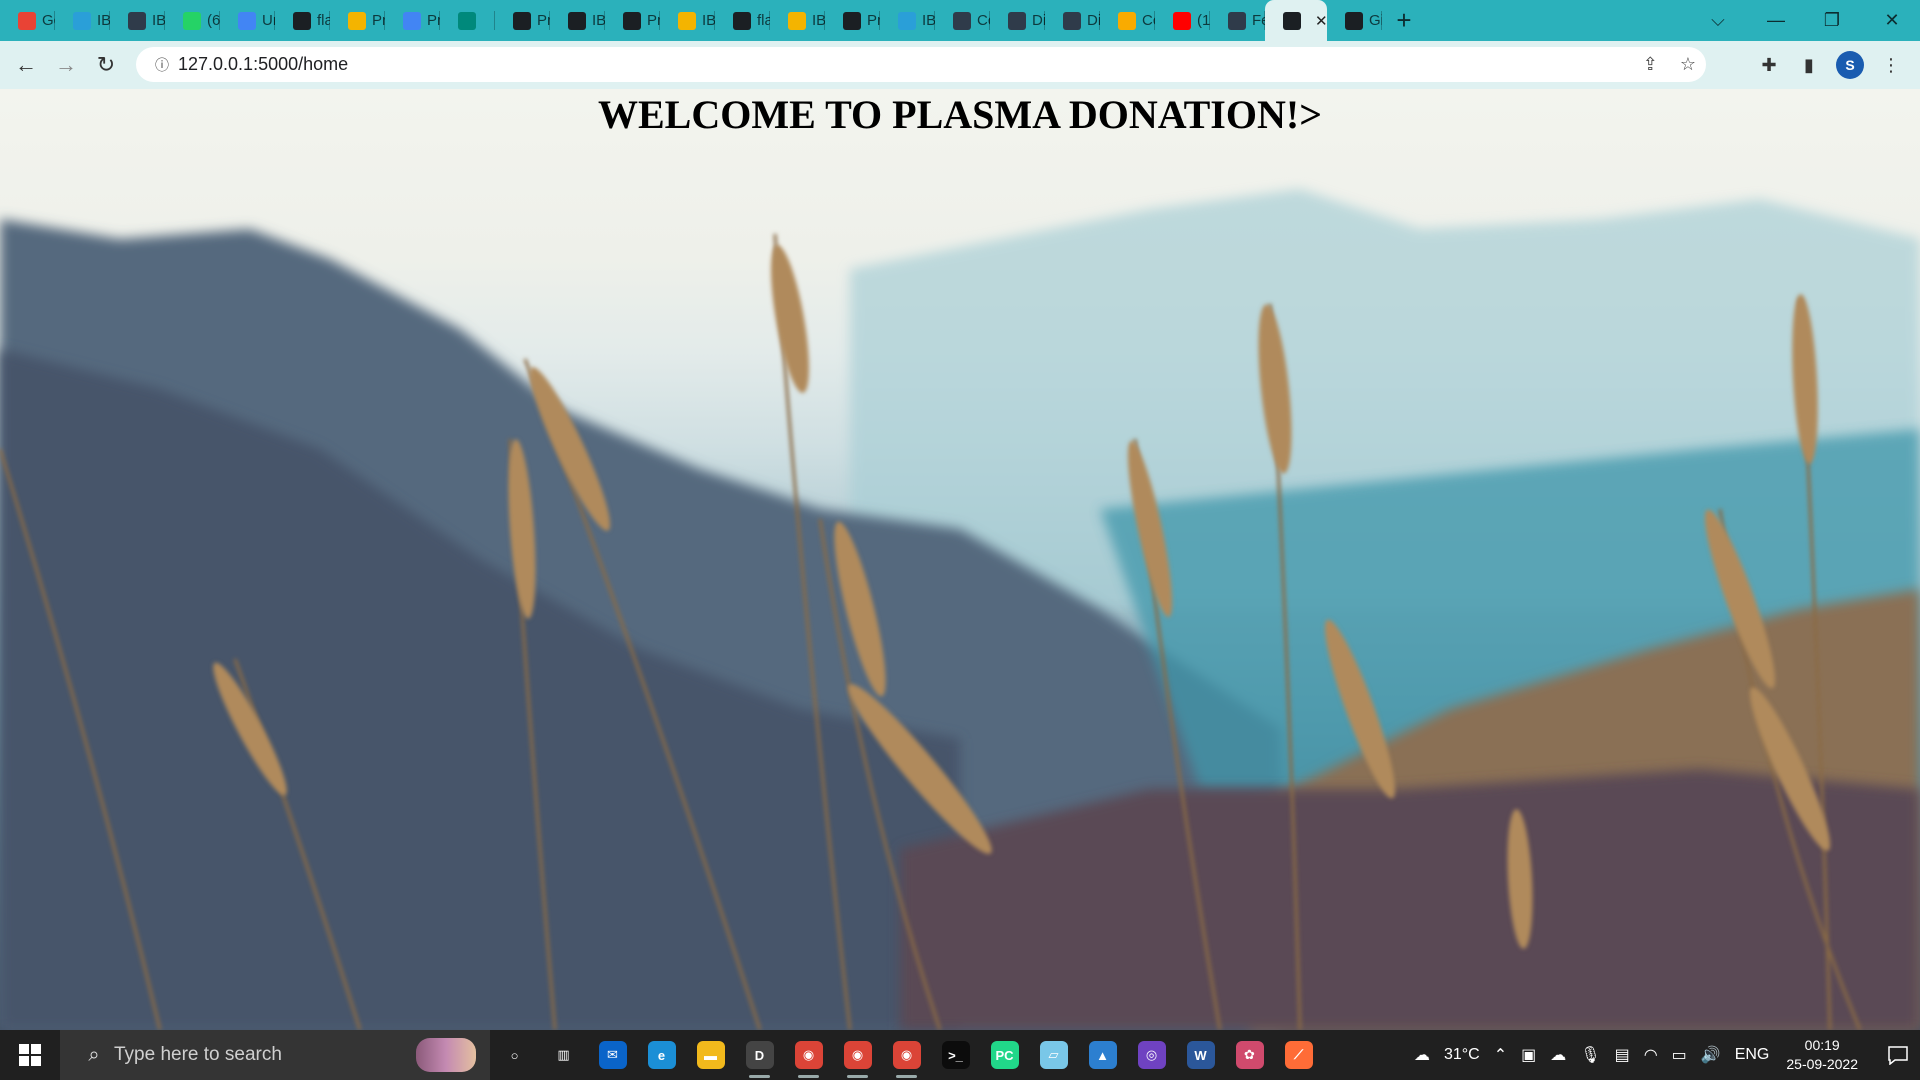 The width and height of the screenshot is (1920, 1080). I want to click on start-button, so click(30, 1055).